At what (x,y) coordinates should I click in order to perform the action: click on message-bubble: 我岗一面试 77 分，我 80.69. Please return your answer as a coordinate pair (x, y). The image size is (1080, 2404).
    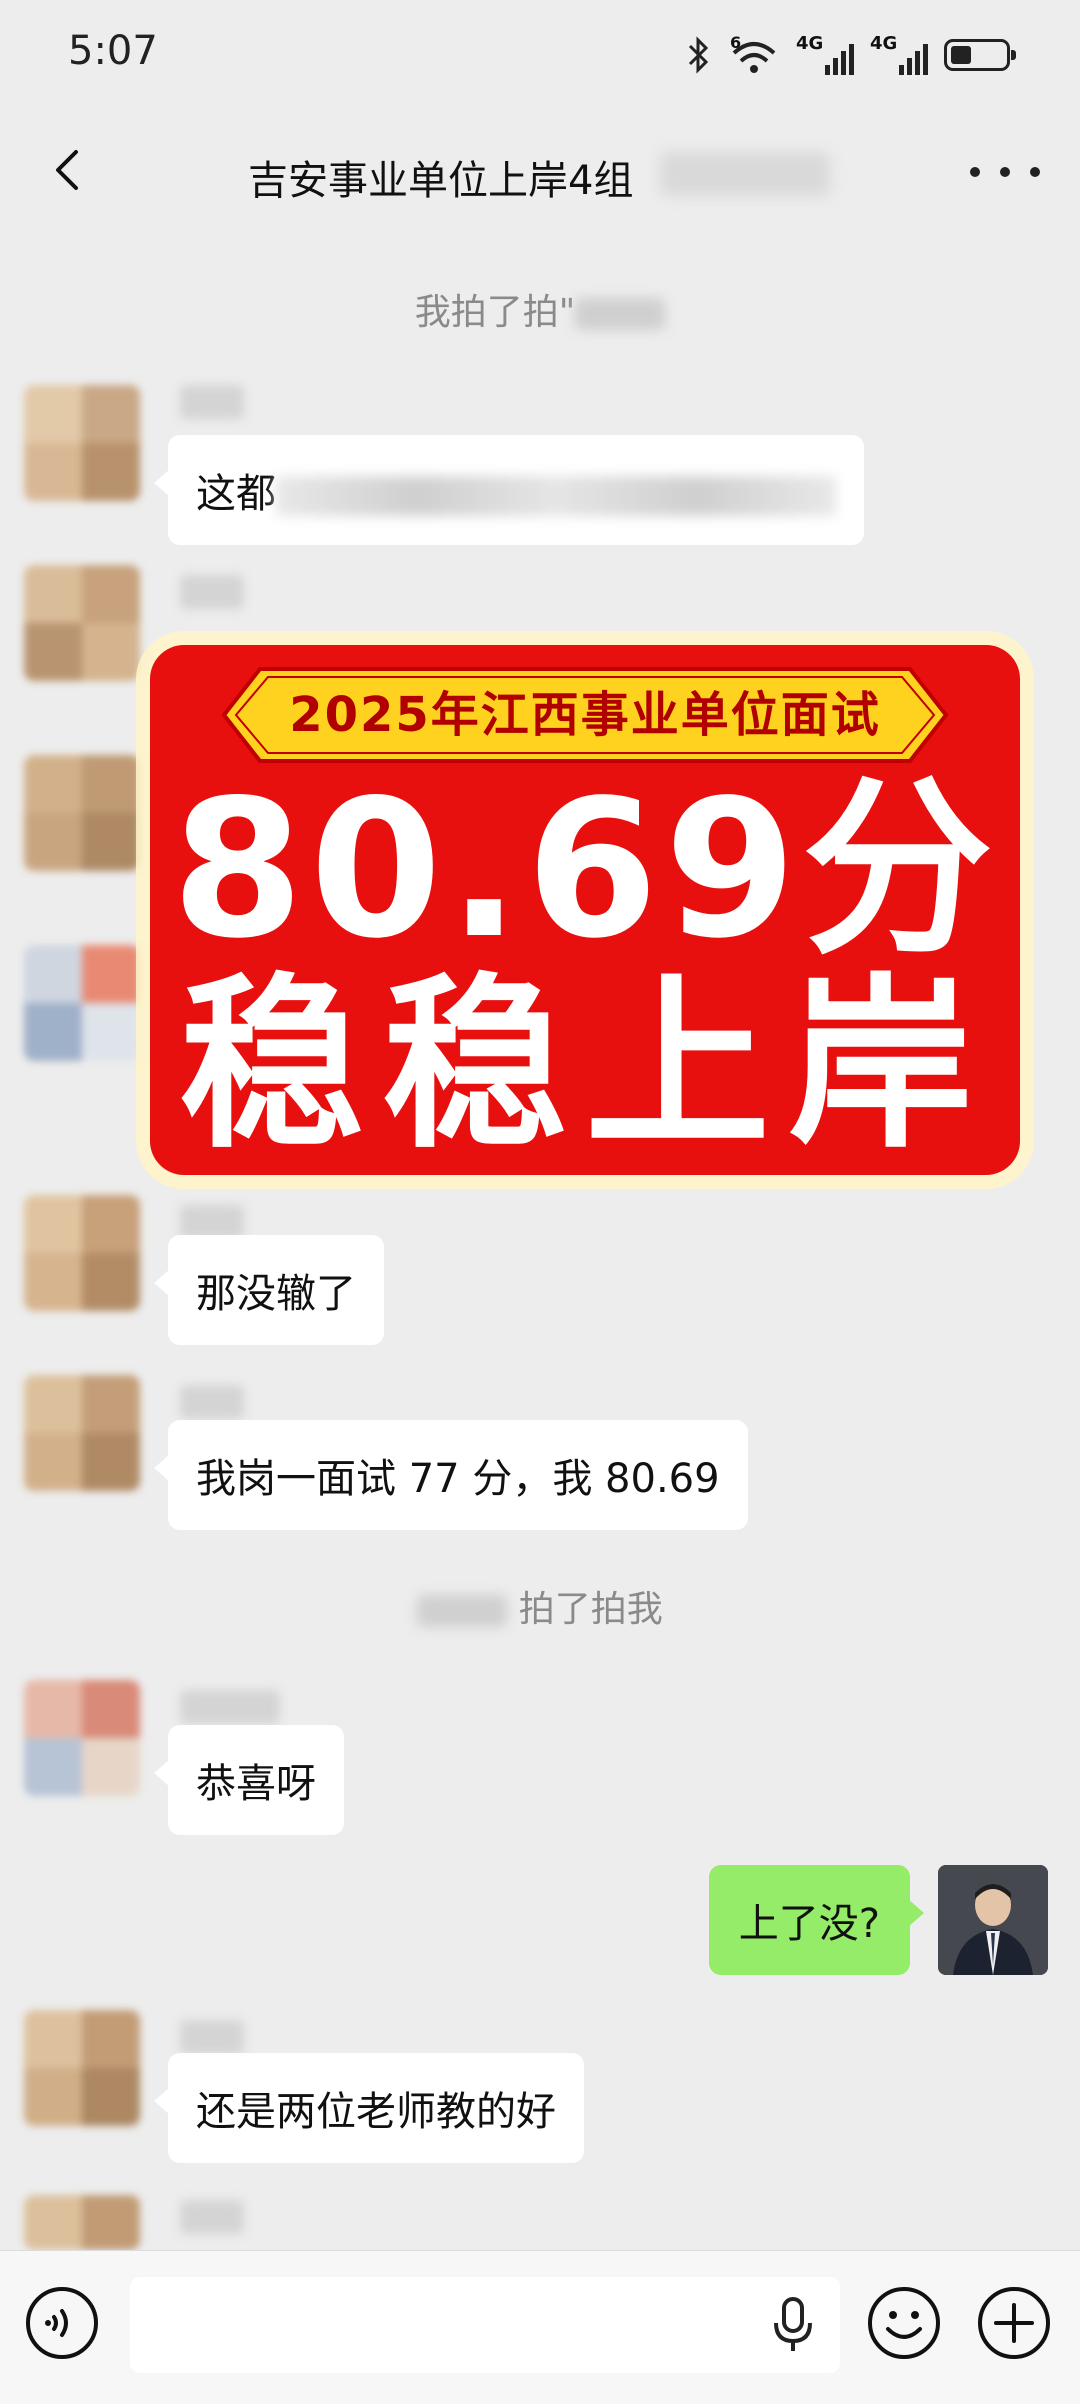
    Looking at the image, I should click on (451, 1475).